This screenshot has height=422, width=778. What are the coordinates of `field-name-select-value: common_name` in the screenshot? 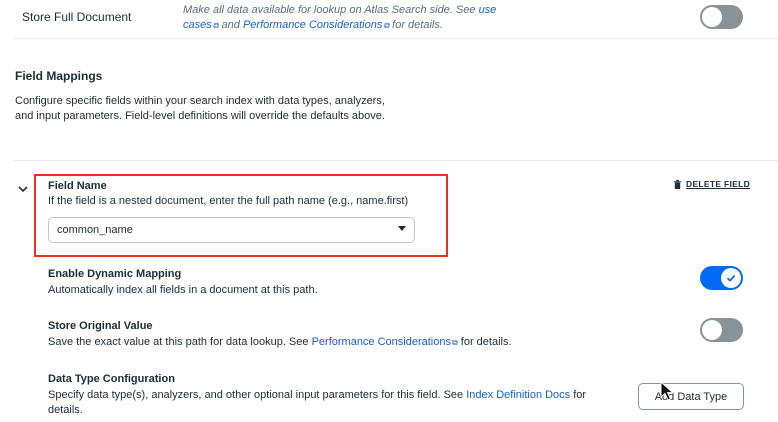 It's located at (95, 230).